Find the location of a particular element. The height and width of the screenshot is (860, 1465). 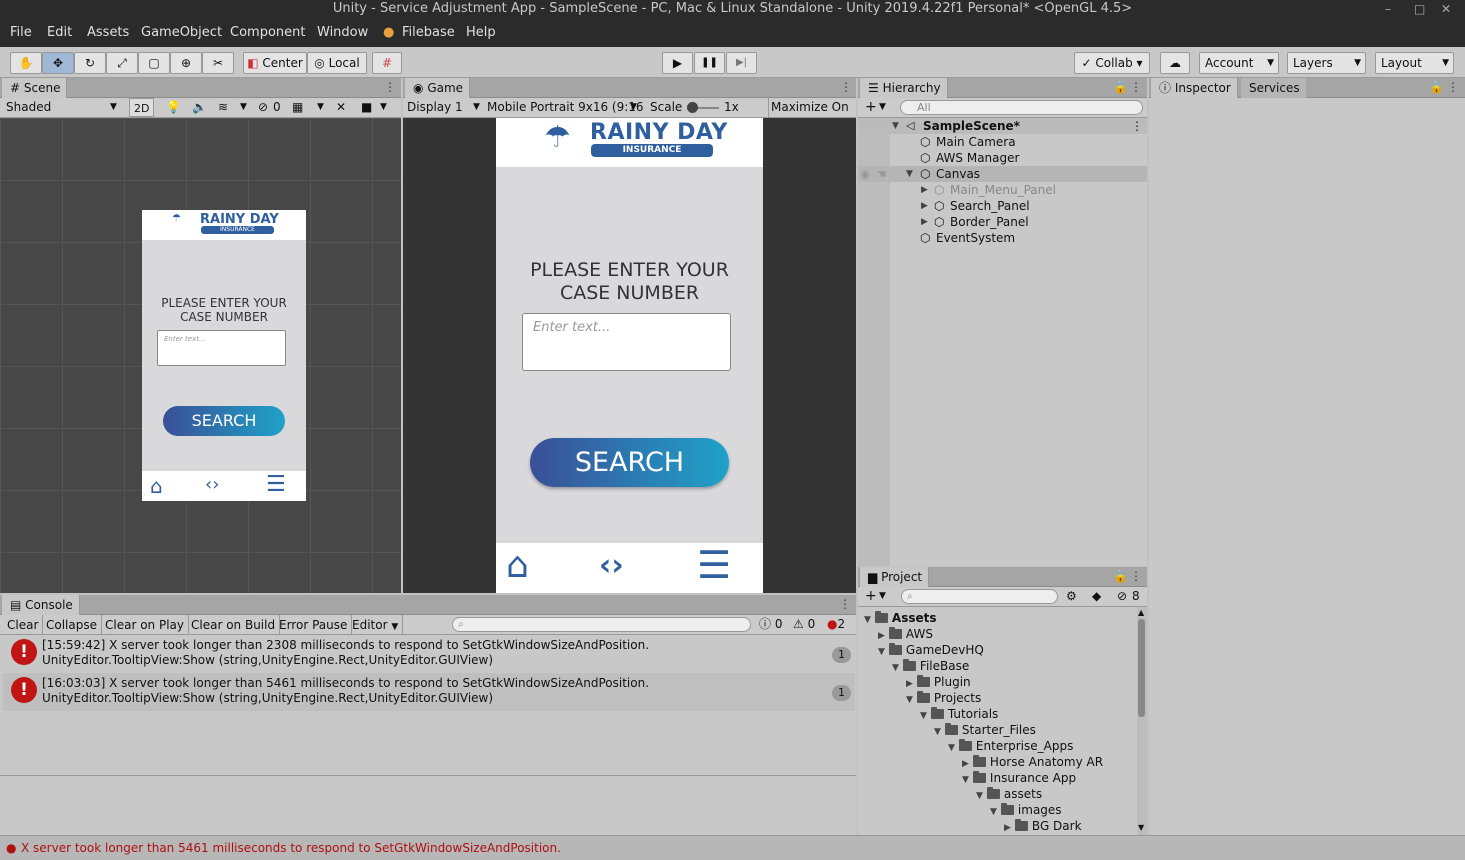

project-row-plugin: ▶ Plugin is located at coordinates (938, 682).